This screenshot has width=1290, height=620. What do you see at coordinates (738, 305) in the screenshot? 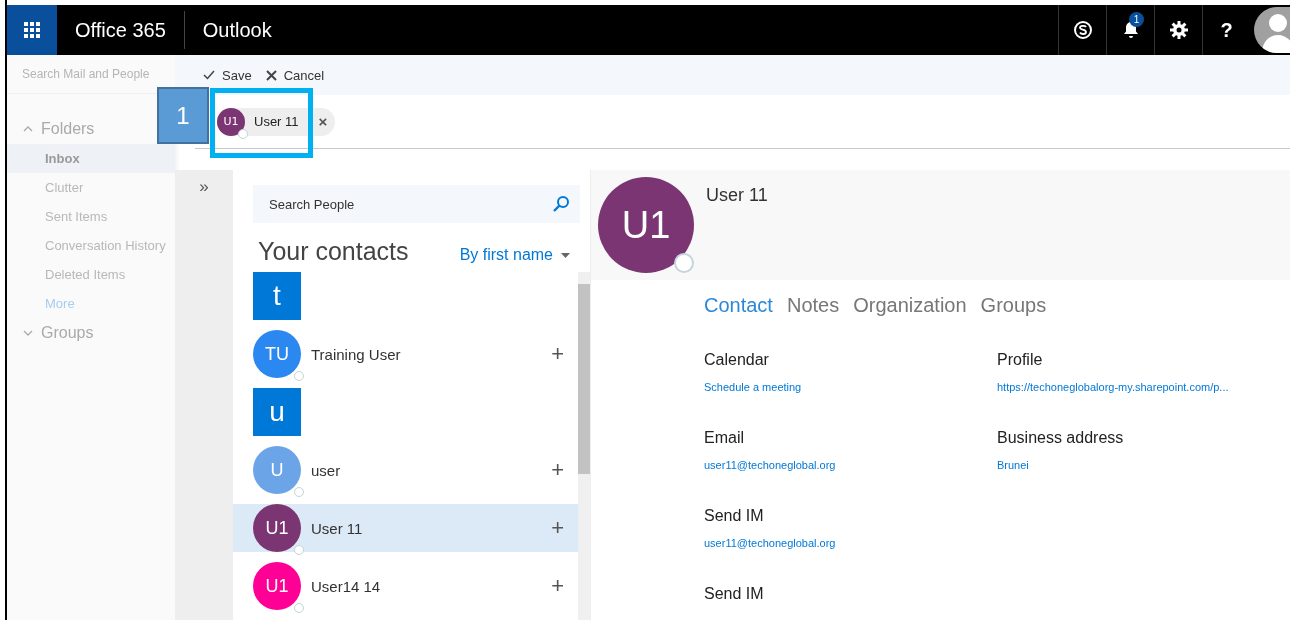
I see `tab: Contact` at bounding box center [738, 305].